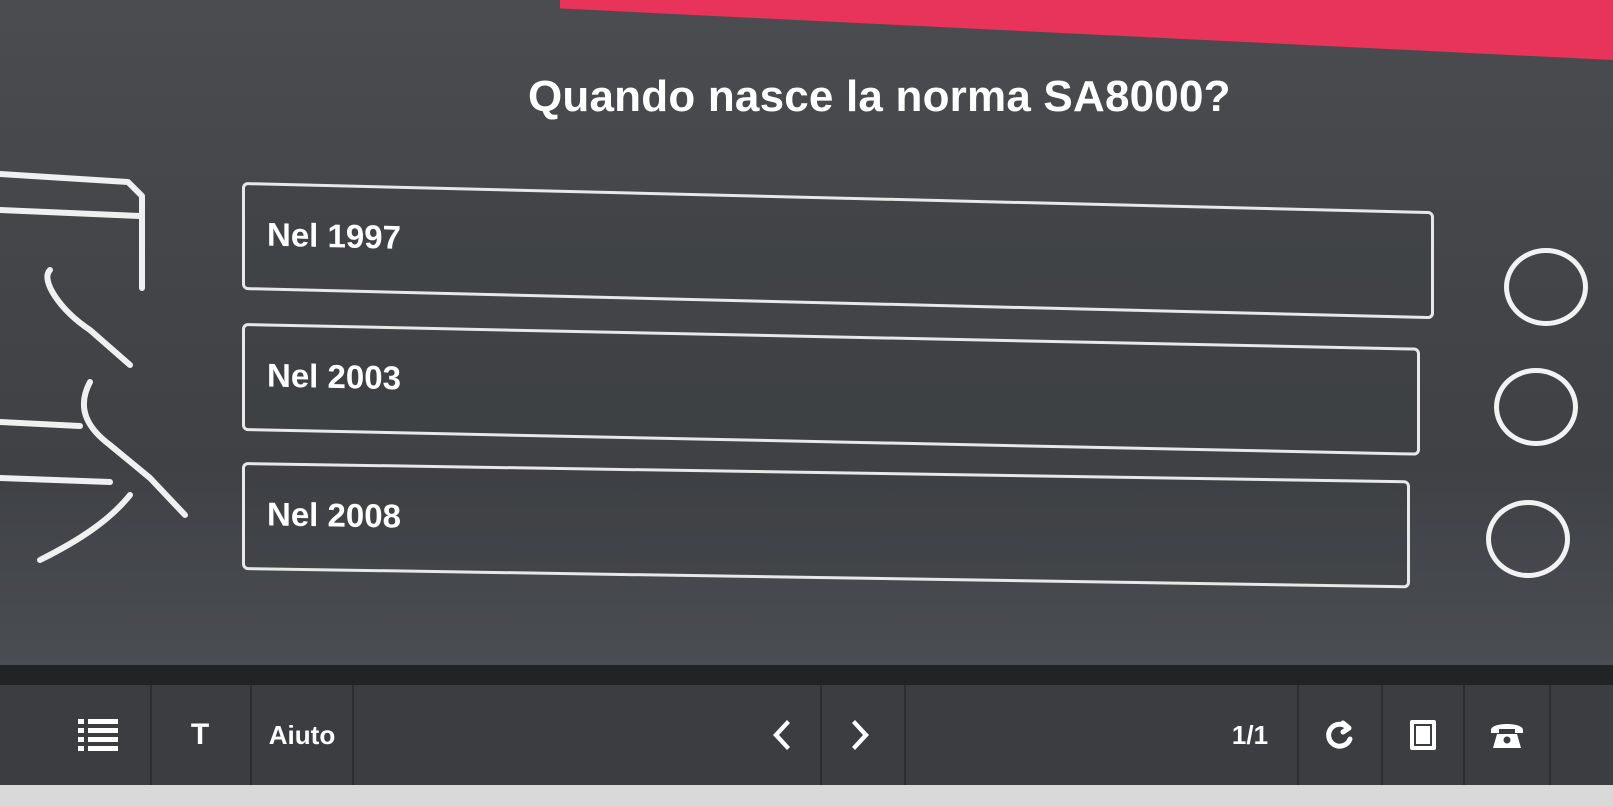 The width and height of the screenshot is (1613, 806). What do you see at coordinates (334, 376) in the screenshot?
I see `answer-option-label: Nel 2003` at bounding box center [334, 376].